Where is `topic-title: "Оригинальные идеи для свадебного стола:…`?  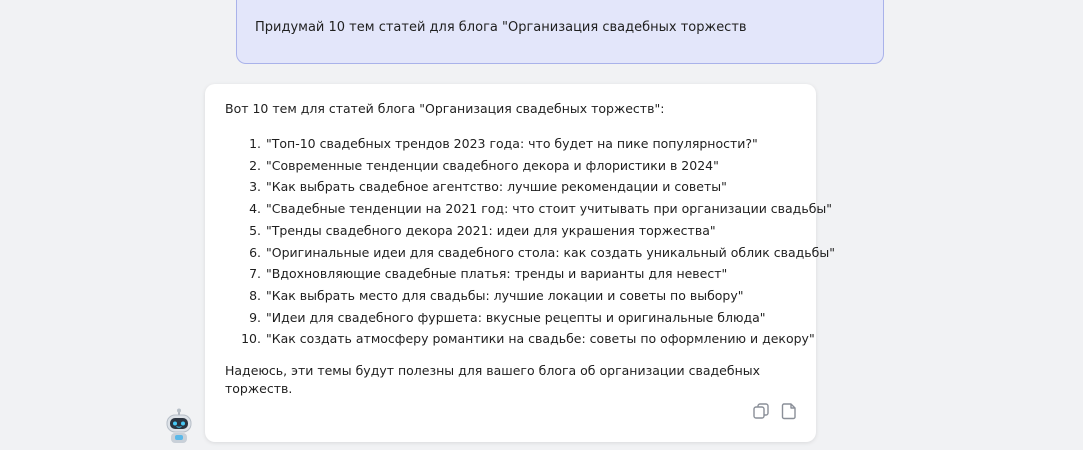 topic-title: "Оригинальные идеи для свадебного стола:… is located at coordinates (550, 252).